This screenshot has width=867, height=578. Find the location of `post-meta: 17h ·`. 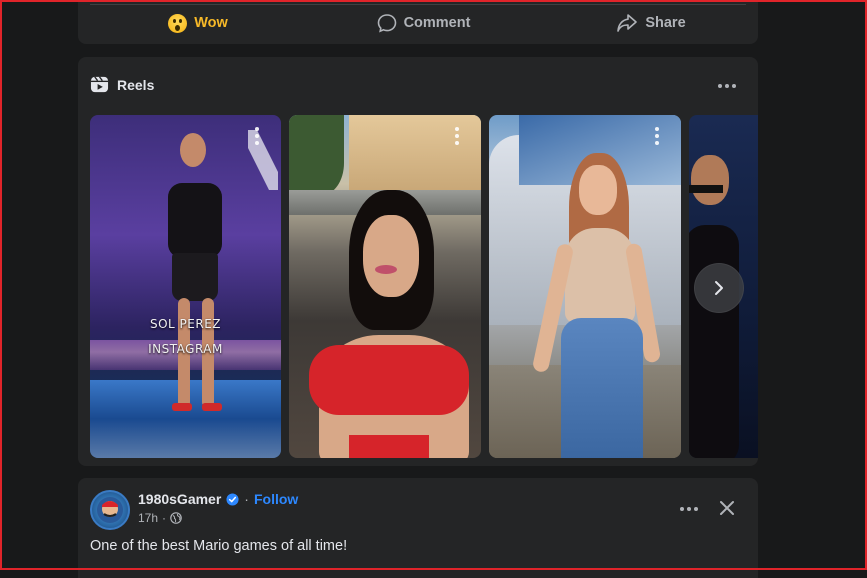

post-meta: 17h · is located at coordinates (160, 518).